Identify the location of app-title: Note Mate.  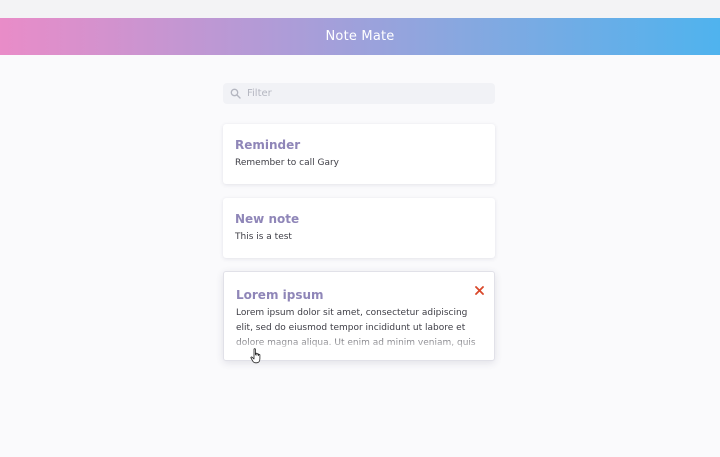
(360, 36).